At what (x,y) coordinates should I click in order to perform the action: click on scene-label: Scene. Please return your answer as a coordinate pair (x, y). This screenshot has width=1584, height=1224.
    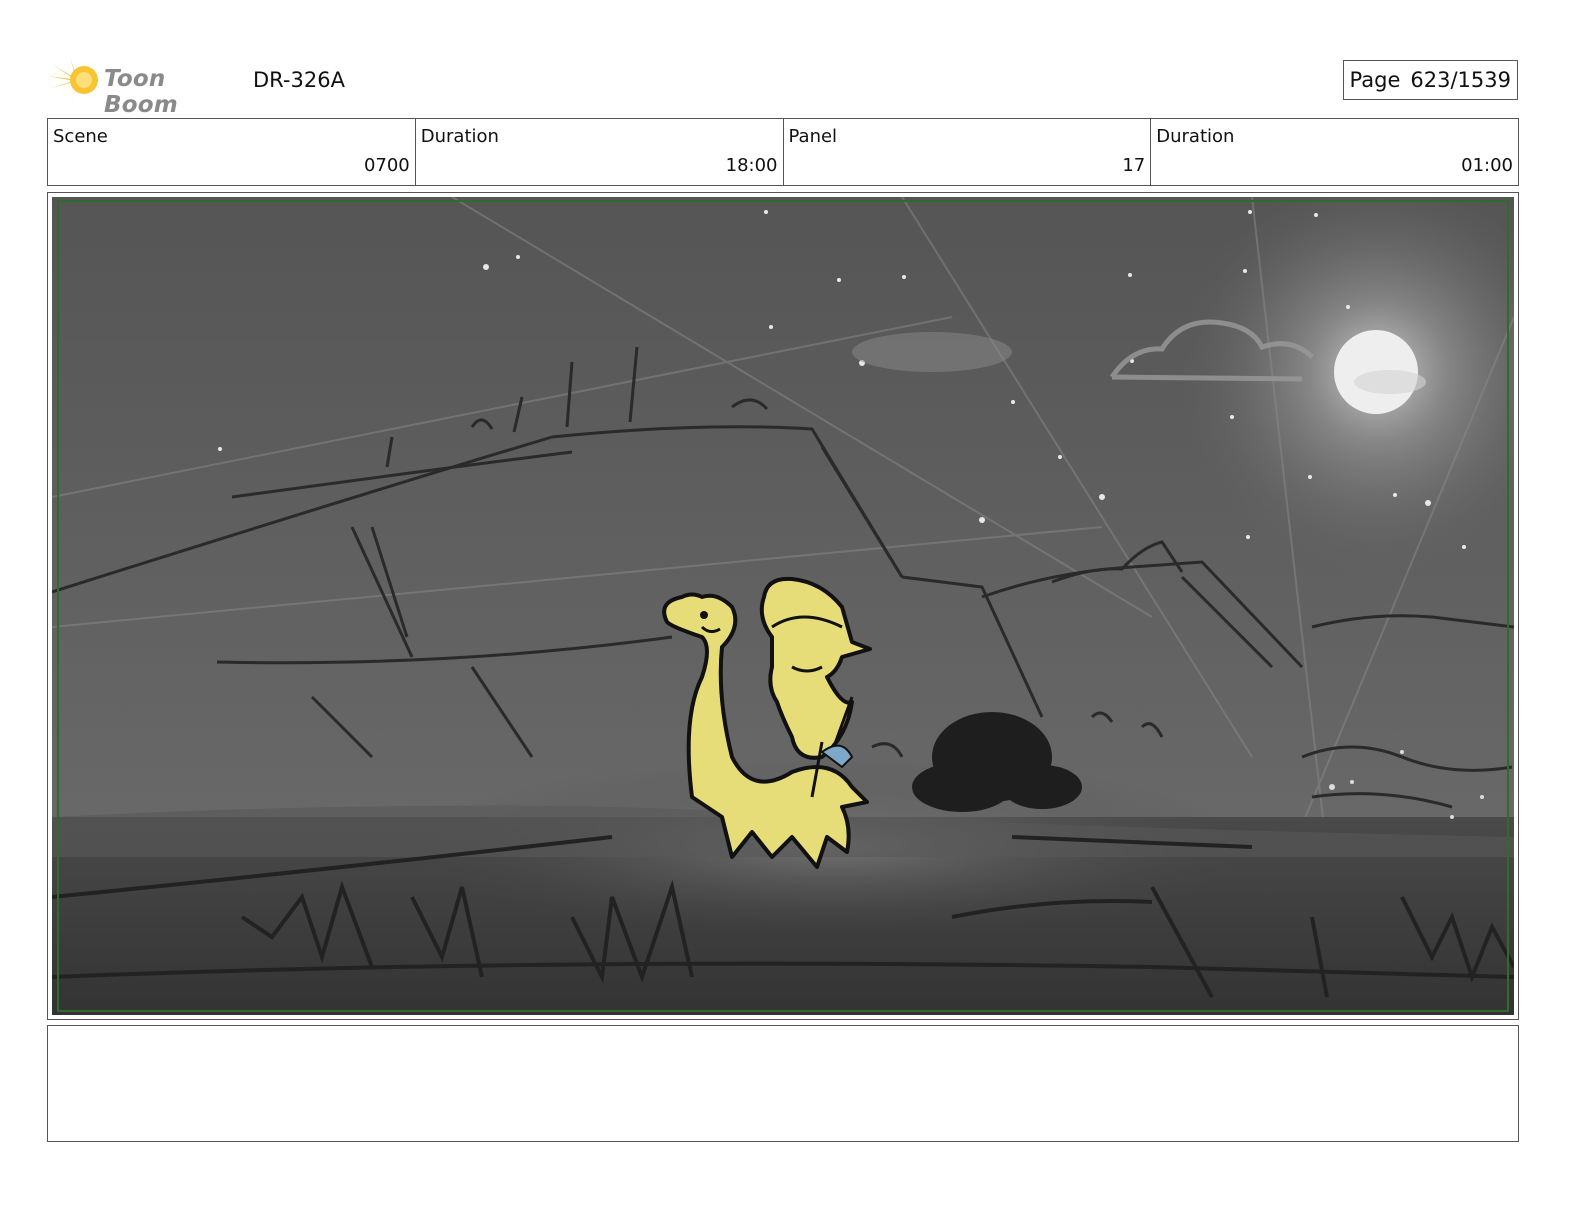
    Looking at the image, I should click on (80, 136).